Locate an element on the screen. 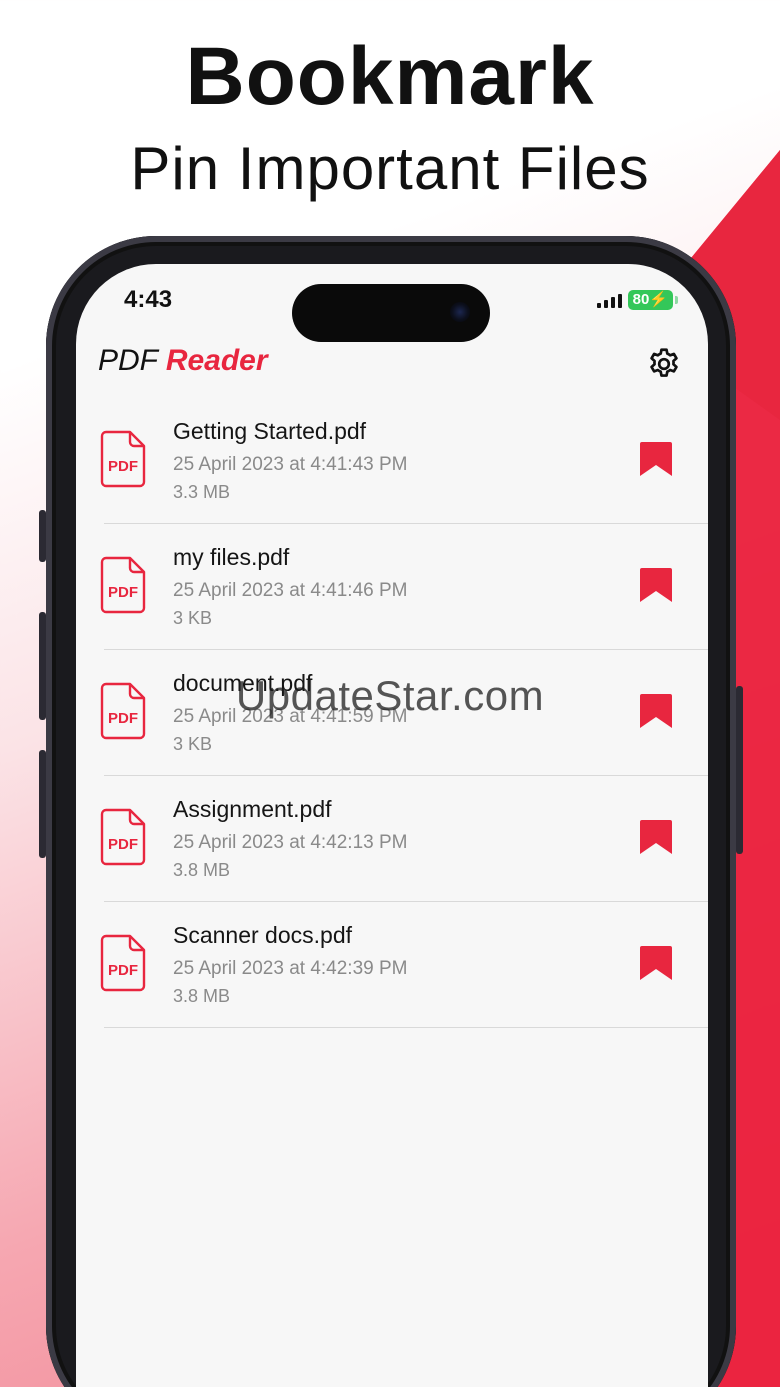 The width and height of the screenshot is (780, 1387). file-name: Getting Started.pdf is located at coordinates (270, 431).